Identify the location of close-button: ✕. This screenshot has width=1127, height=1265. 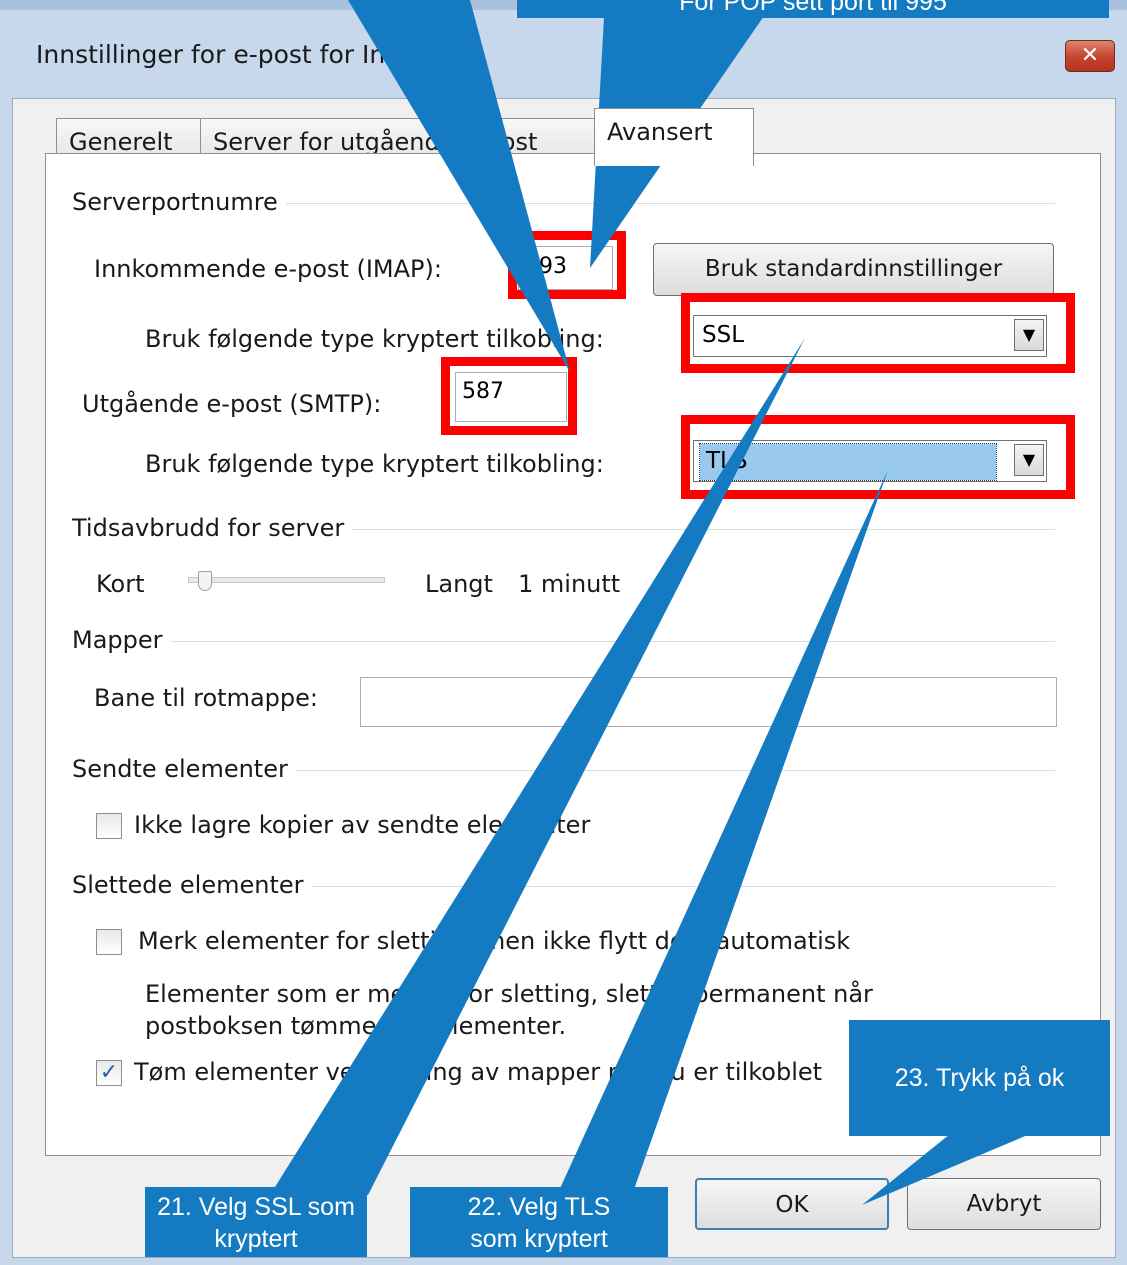
(1090, 56).